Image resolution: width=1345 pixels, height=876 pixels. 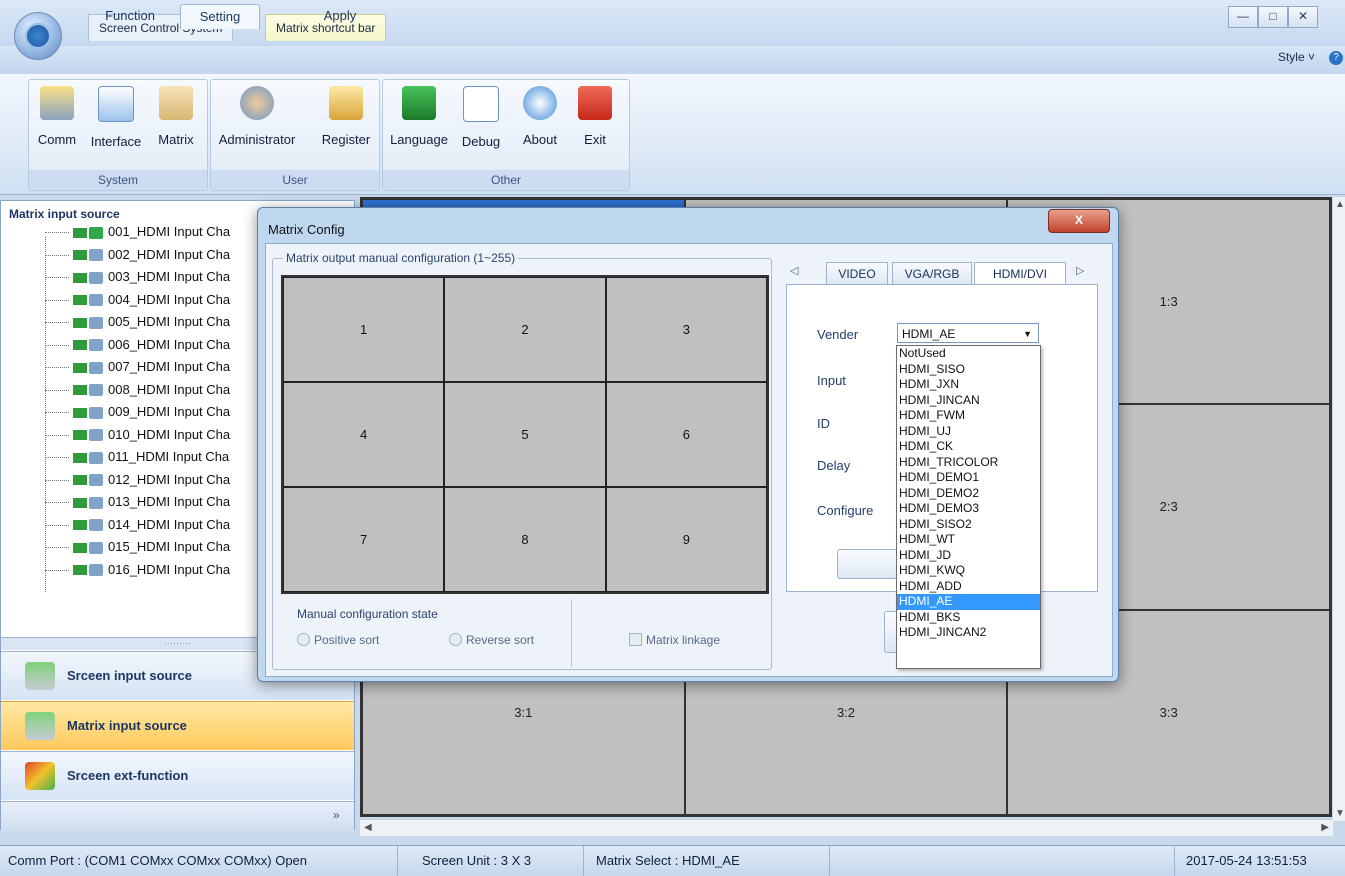 What do you see at coordinates (686, 329) in the screenshot?
I see `matrix-output-cell: 3` at bounding box center [686, 329].